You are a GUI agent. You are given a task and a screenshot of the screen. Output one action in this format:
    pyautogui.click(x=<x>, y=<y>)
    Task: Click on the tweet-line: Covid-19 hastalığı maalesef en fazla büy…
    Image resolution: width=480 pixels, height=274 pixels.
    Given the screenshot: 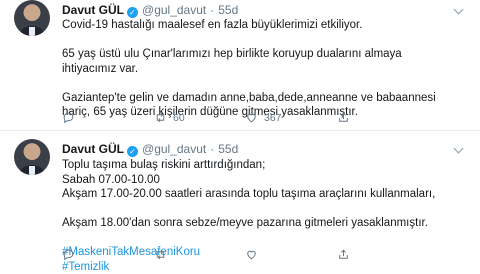 What is the action you would take?
    pyautogui.click(x=264, y=25)
    